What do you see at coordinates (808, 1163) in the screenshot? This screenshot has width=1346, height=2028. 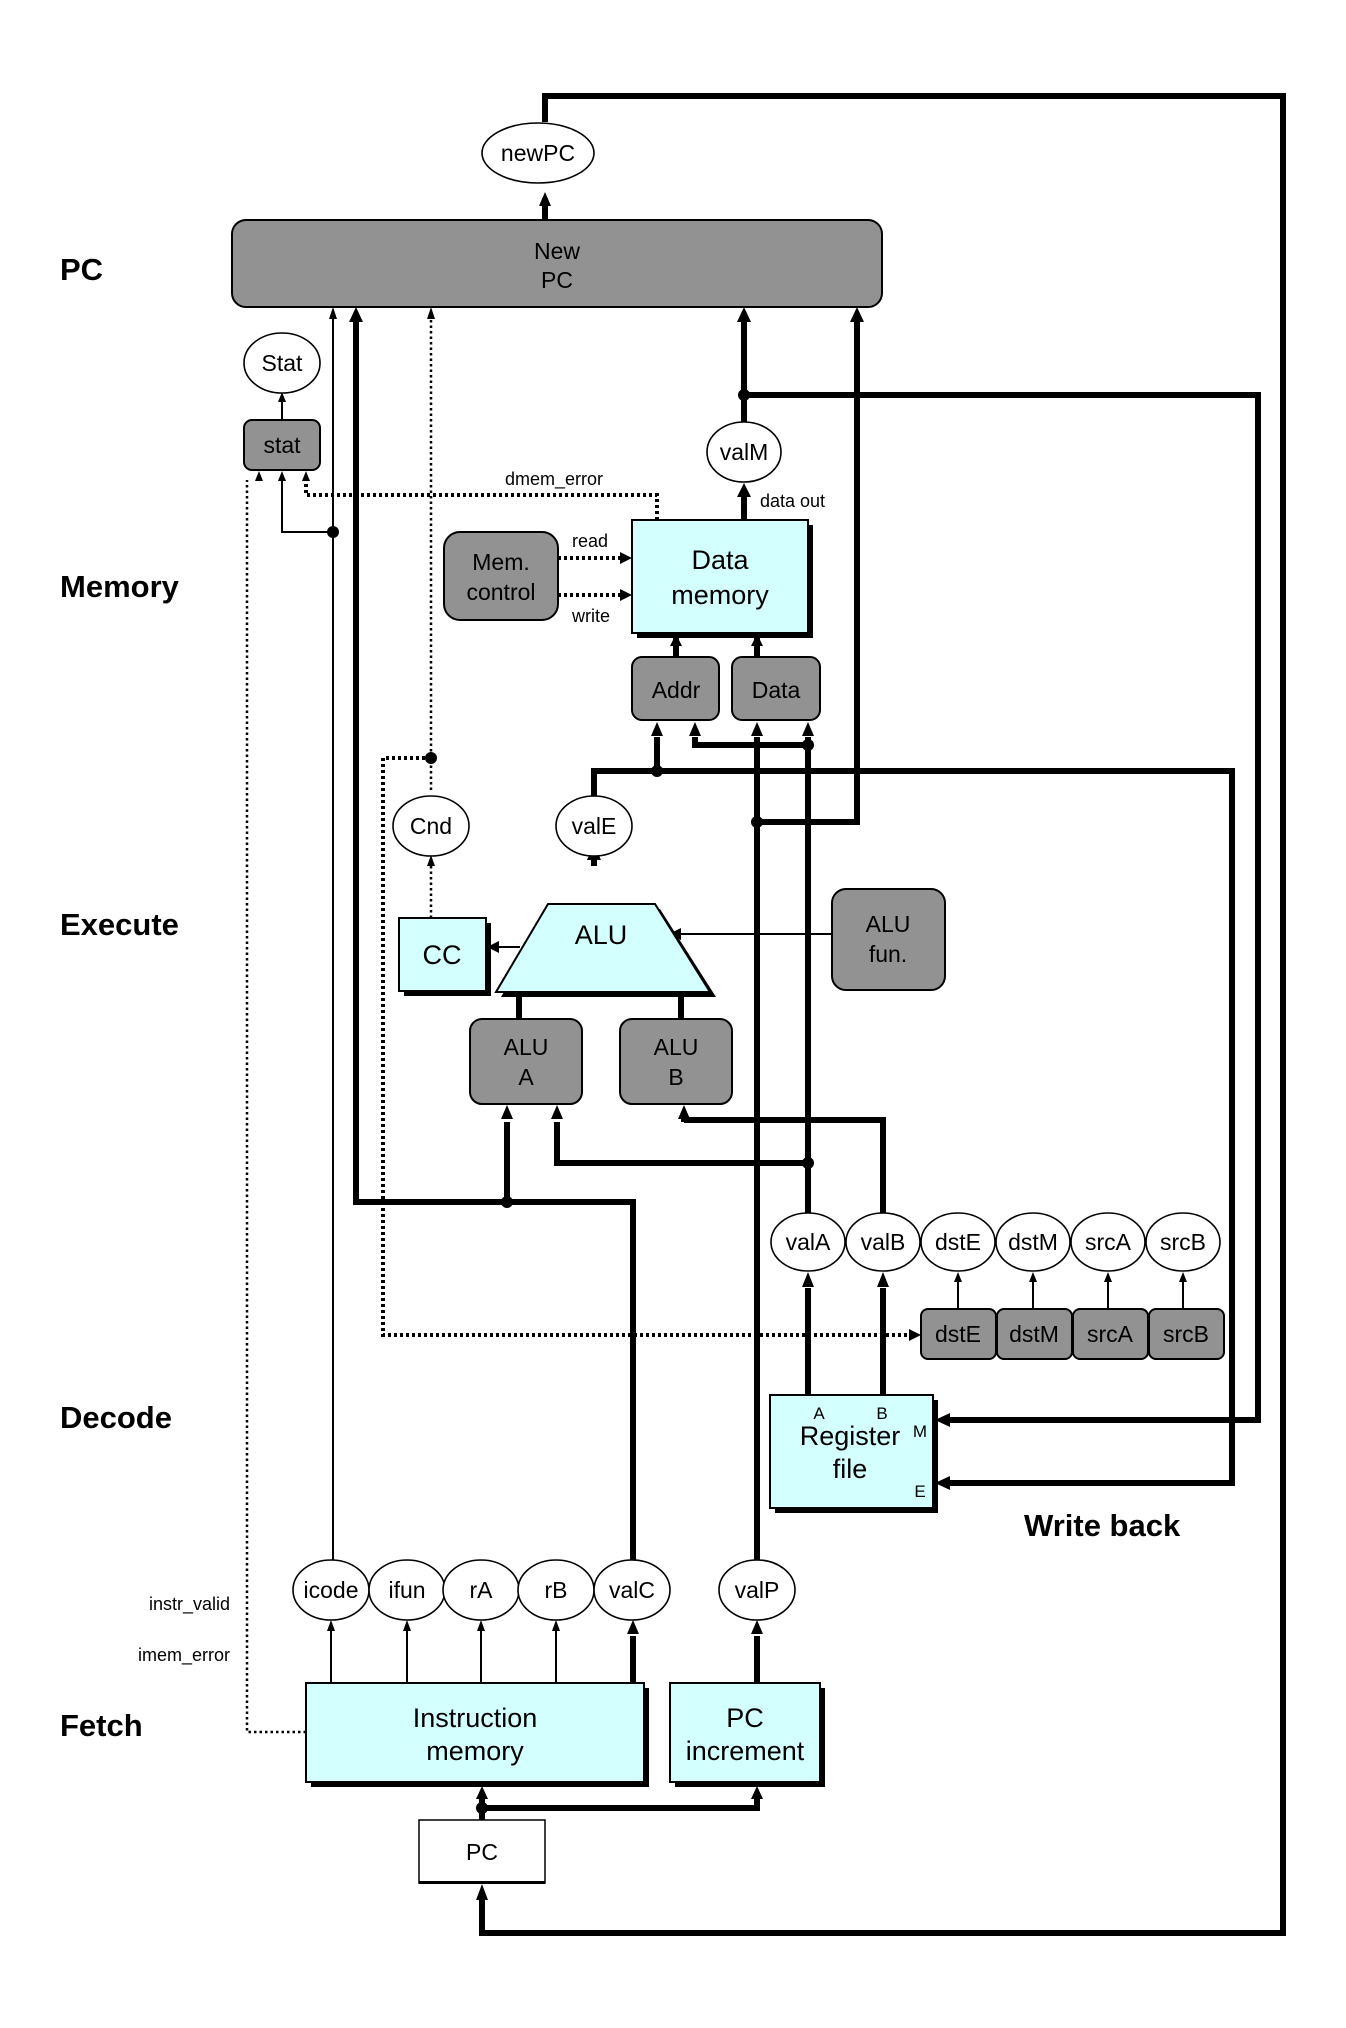 I see `junction-vala-alu` at bounding box center [808, 1163].